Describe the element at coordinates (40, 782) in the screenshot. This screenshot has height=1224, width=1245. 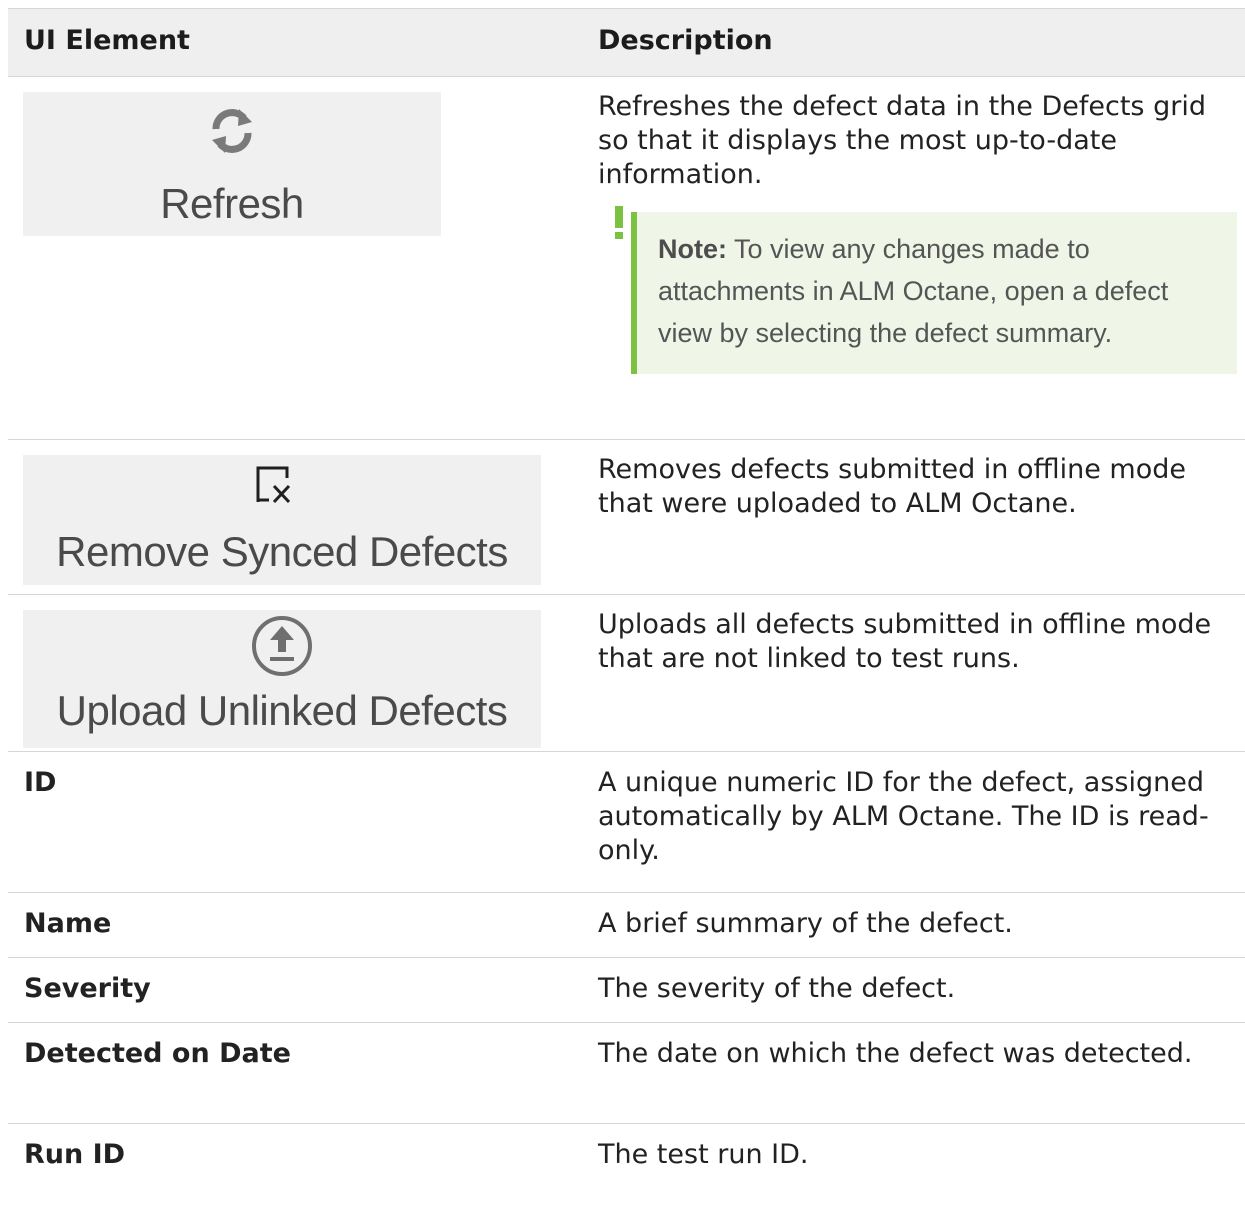
I see `id-label: ID` at that location.